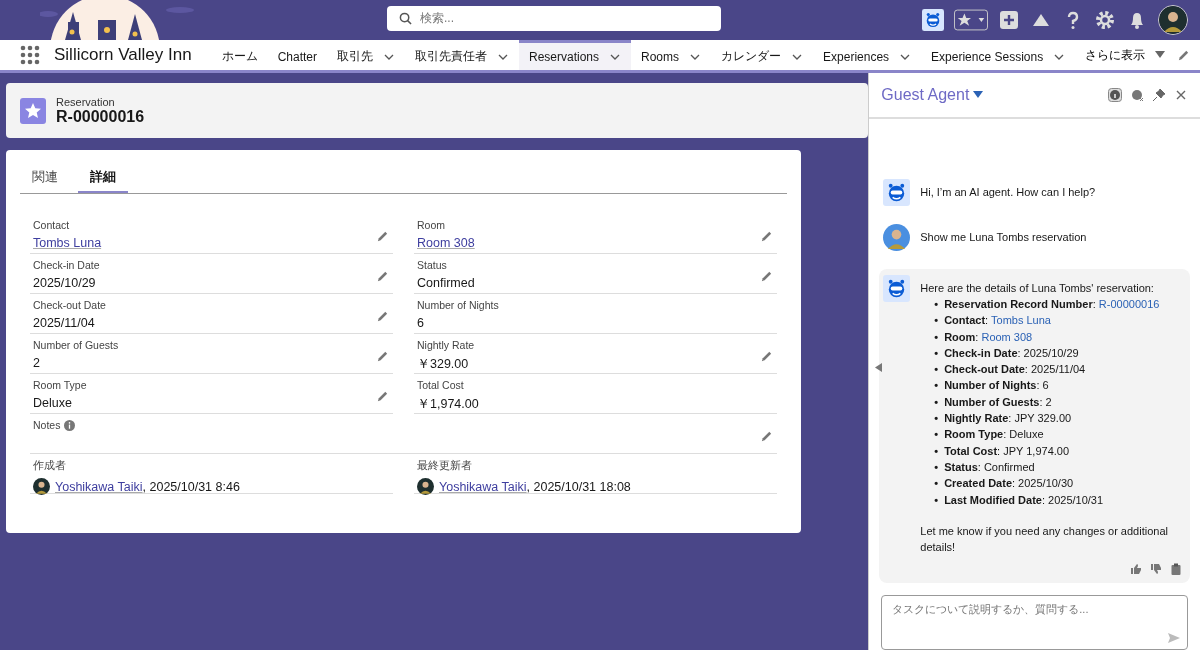 The width and height of the screenshot is (1200, 650). Describe the element at coordinates (1156, 569) in the screenshot. I see `thumbs-down-icon` at that location.